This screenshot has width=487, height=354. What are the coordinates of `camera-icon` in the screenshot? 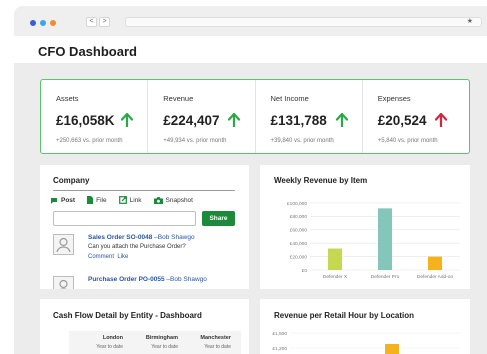 It's located at (158, 200).